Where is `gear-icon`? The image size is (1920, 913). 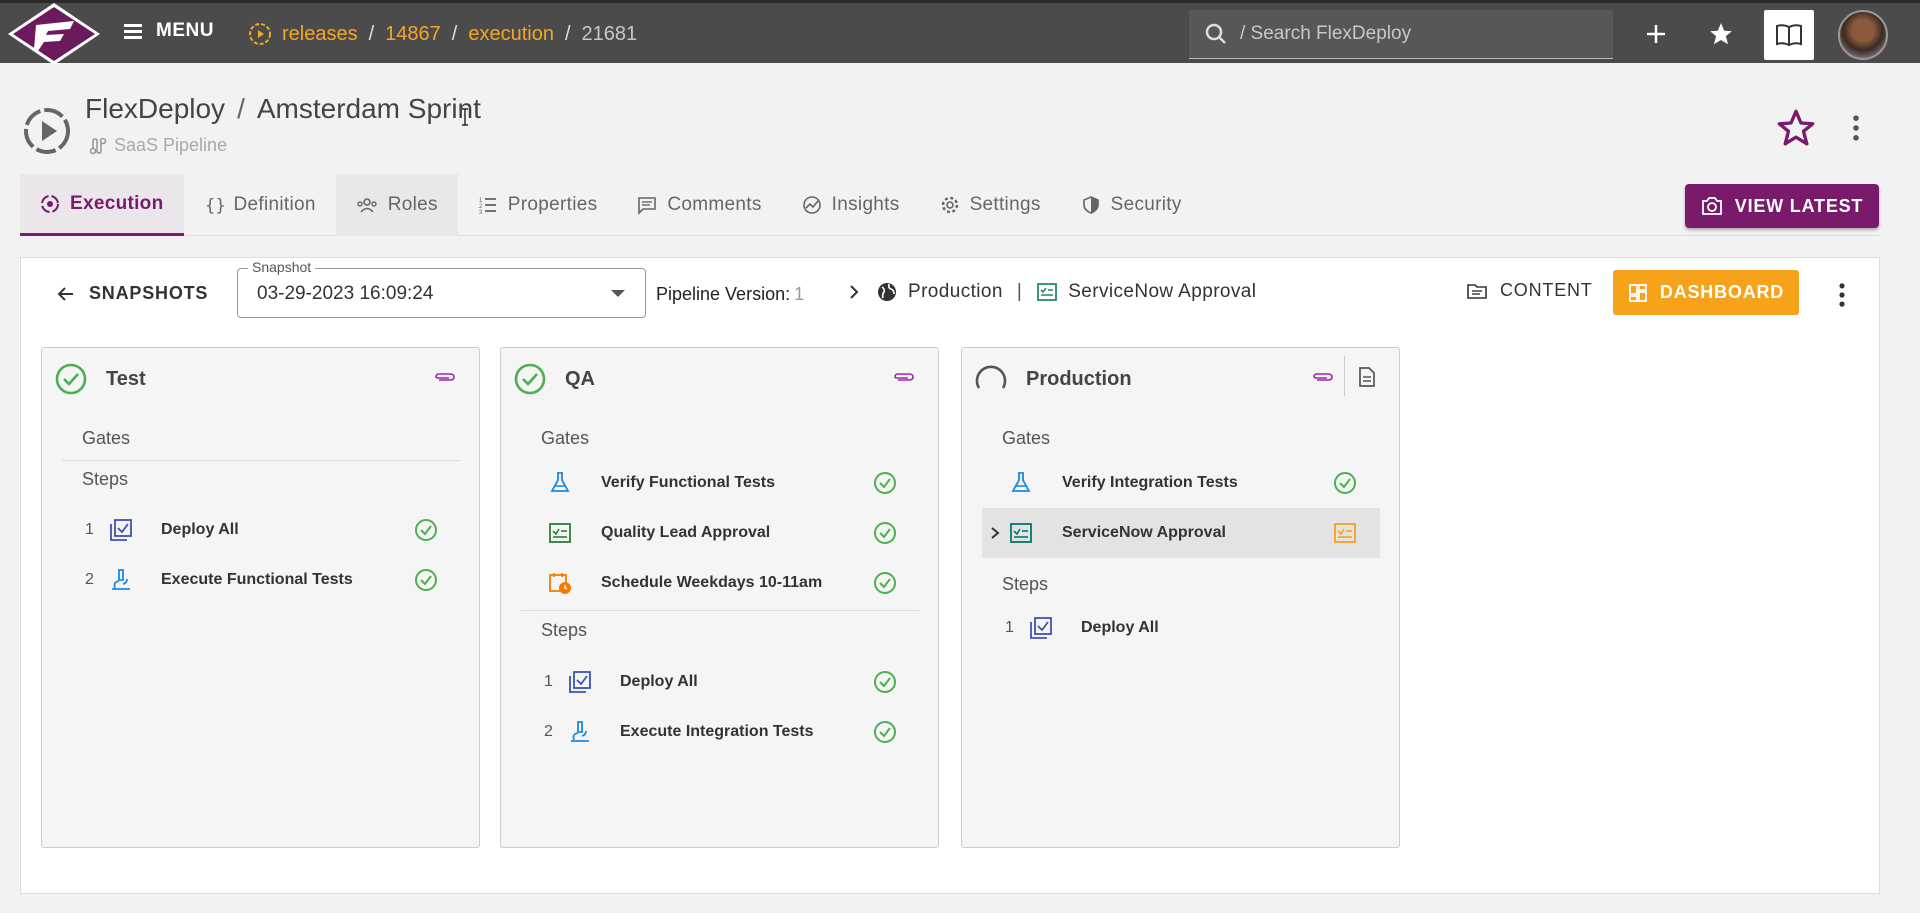
gear-icon is located at coordinates (949, 205).